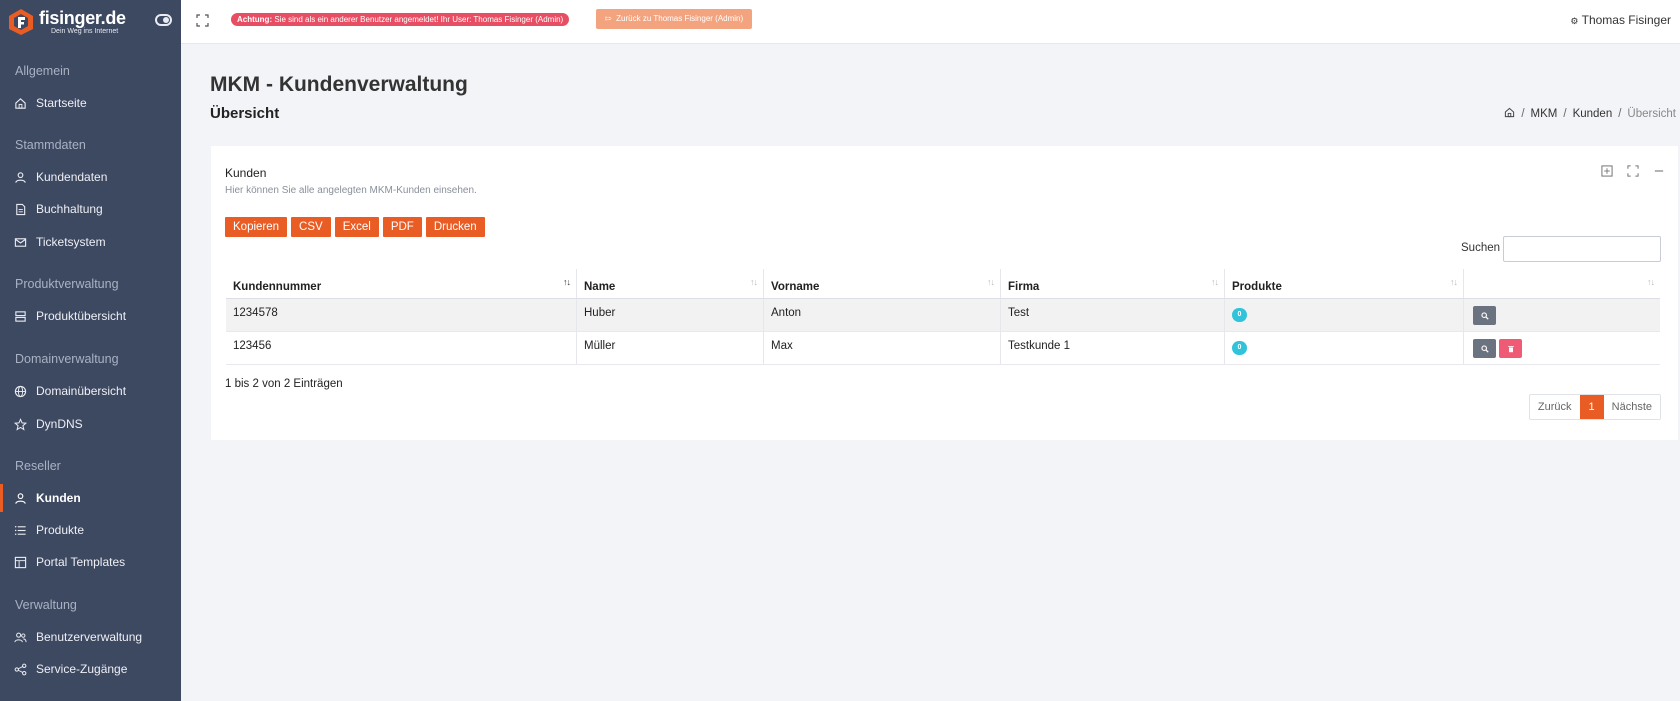 This screenshot has width=1680, height=701. Describe the element at coordinates (455, 227) in the screenshot. I see `print-button: Drucken` at that location.